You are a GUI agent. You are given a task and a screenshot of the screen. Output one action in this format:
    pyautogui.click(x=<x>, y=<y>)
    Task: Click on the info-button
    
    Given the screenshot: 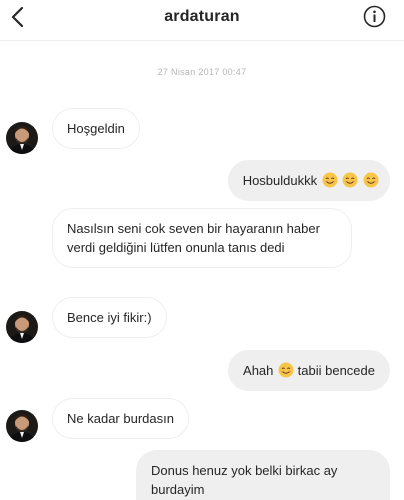 What is the action you would take?
    pyautogui.click(x=374, y=16)
    